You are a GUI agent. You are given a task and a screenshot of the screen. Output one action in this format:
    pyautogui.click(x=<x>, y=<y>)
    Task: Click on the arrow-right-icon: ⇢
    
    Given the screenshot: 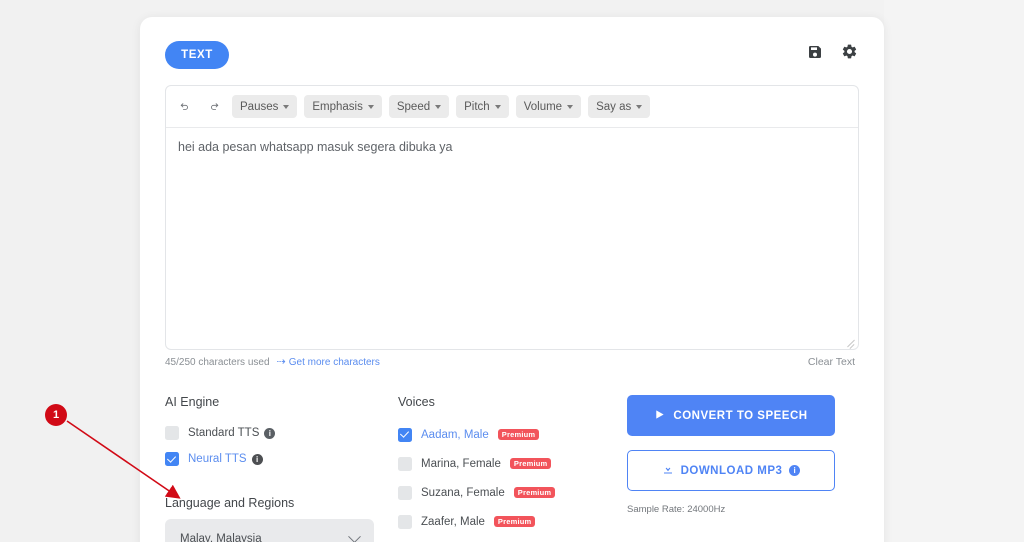 What is the action you would take?
    pyautogui.click(x=281, y=362)
    